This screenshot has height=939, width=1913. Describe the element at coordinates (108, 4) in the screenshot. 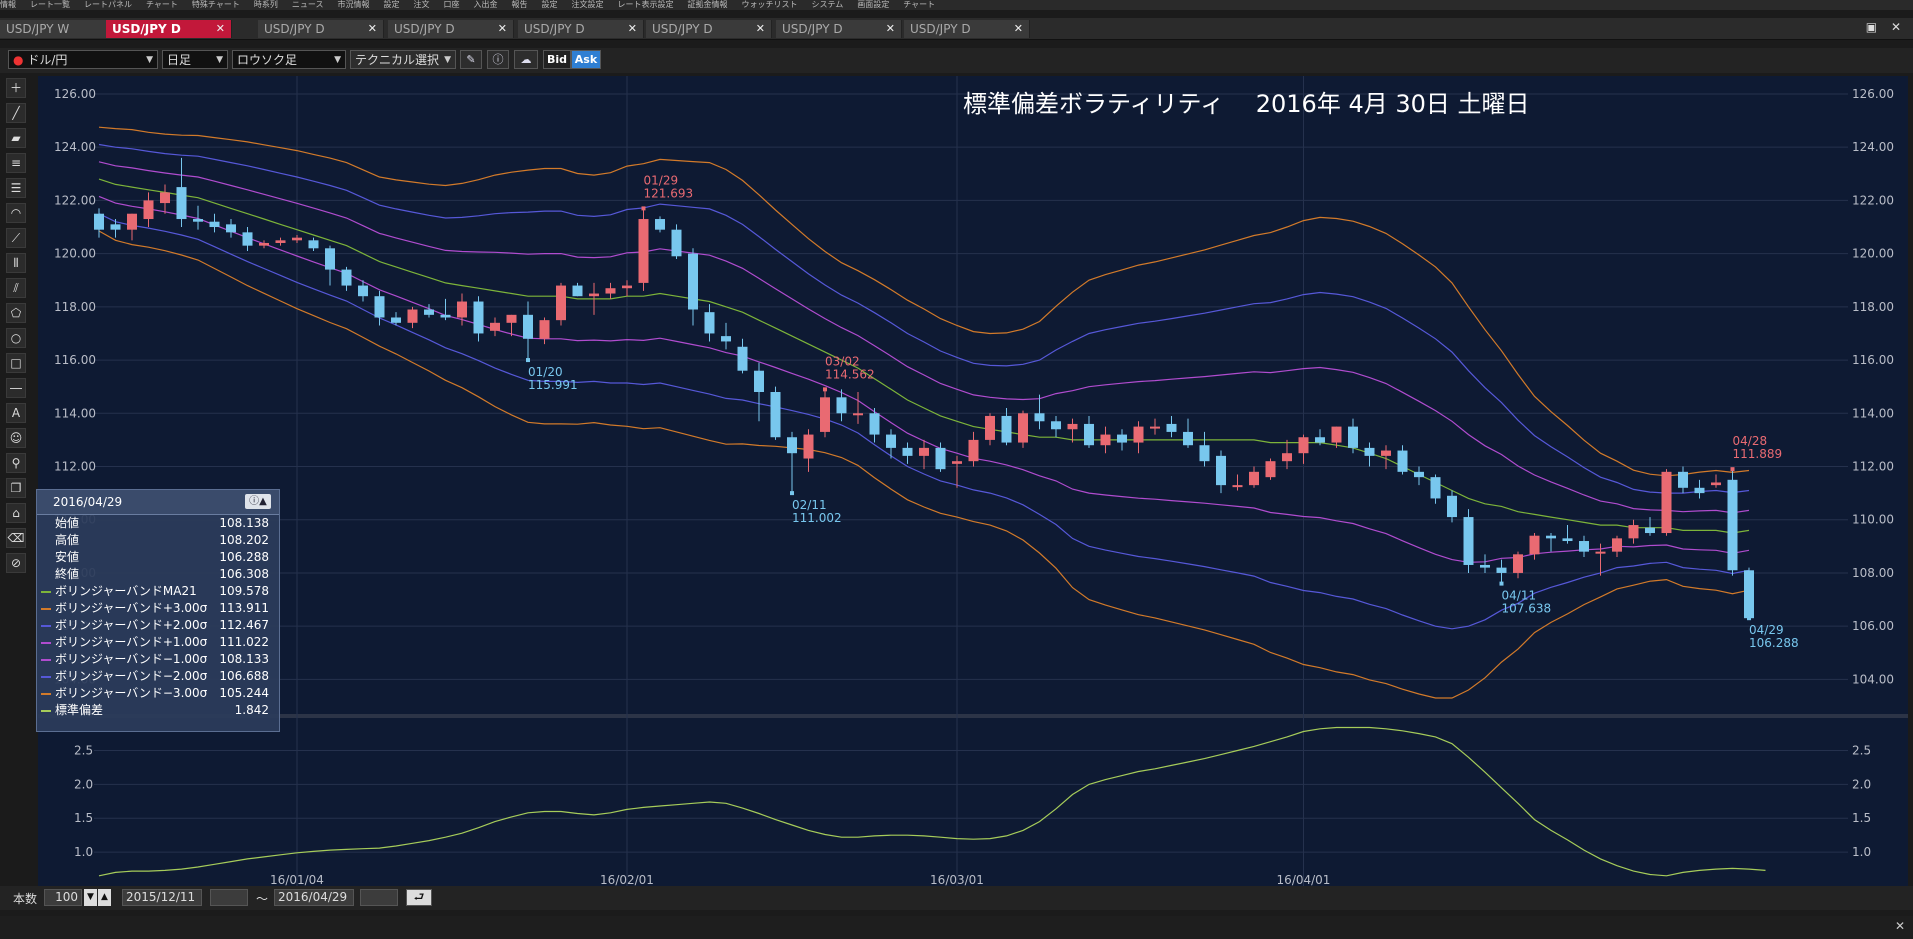

I see `menu-item: レートパネル` at that location.